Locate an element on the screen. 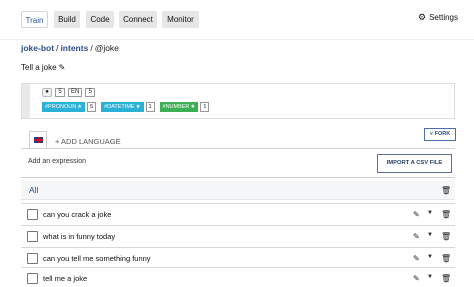 Image resolution: width=474 pixels, height=287 pixels. tab-monitor: Monitor is located at coordinates (180, 19).